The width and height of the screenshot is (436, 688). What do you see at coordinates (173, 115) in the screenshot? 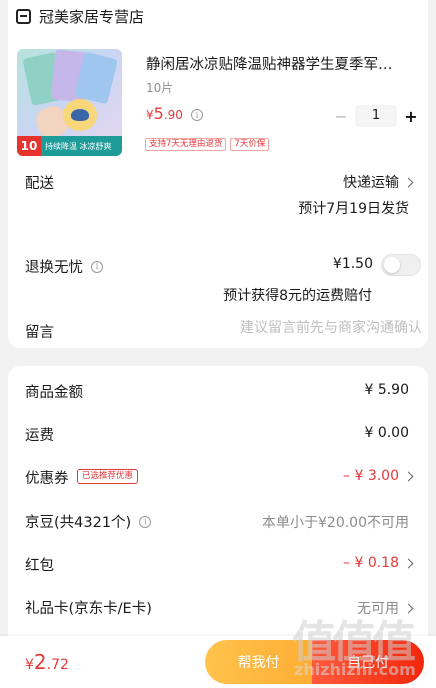
I see `price-decimal: .90` at bounding box center [173, 115].